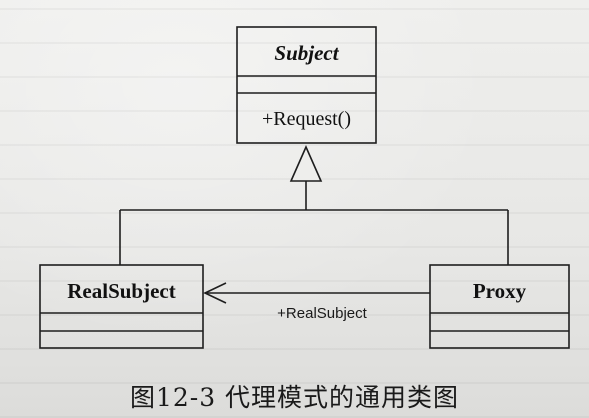 This screenshot has width=589, height=418. What do you see at coordinates (316, 302) in the screenshot?
I see `association-arrow: +RealSubject` at bounding box center [316, 302].